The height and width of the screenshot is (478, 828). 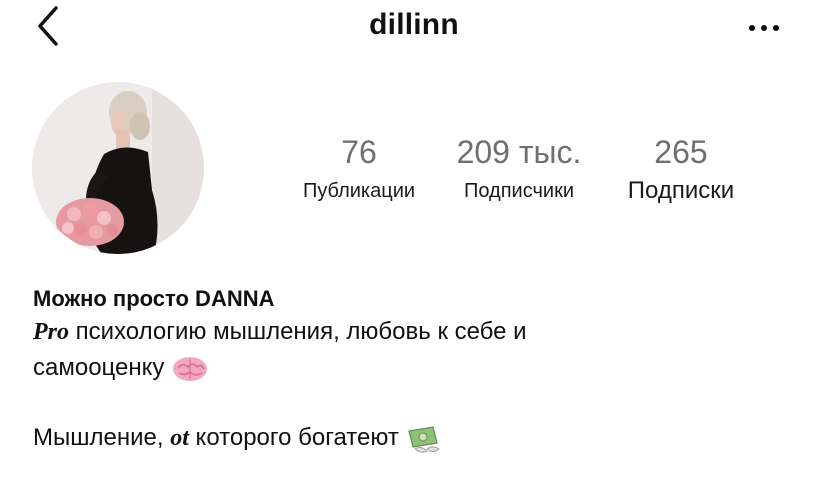 I want to click on bio-spacer, so click(x=413, y=403).